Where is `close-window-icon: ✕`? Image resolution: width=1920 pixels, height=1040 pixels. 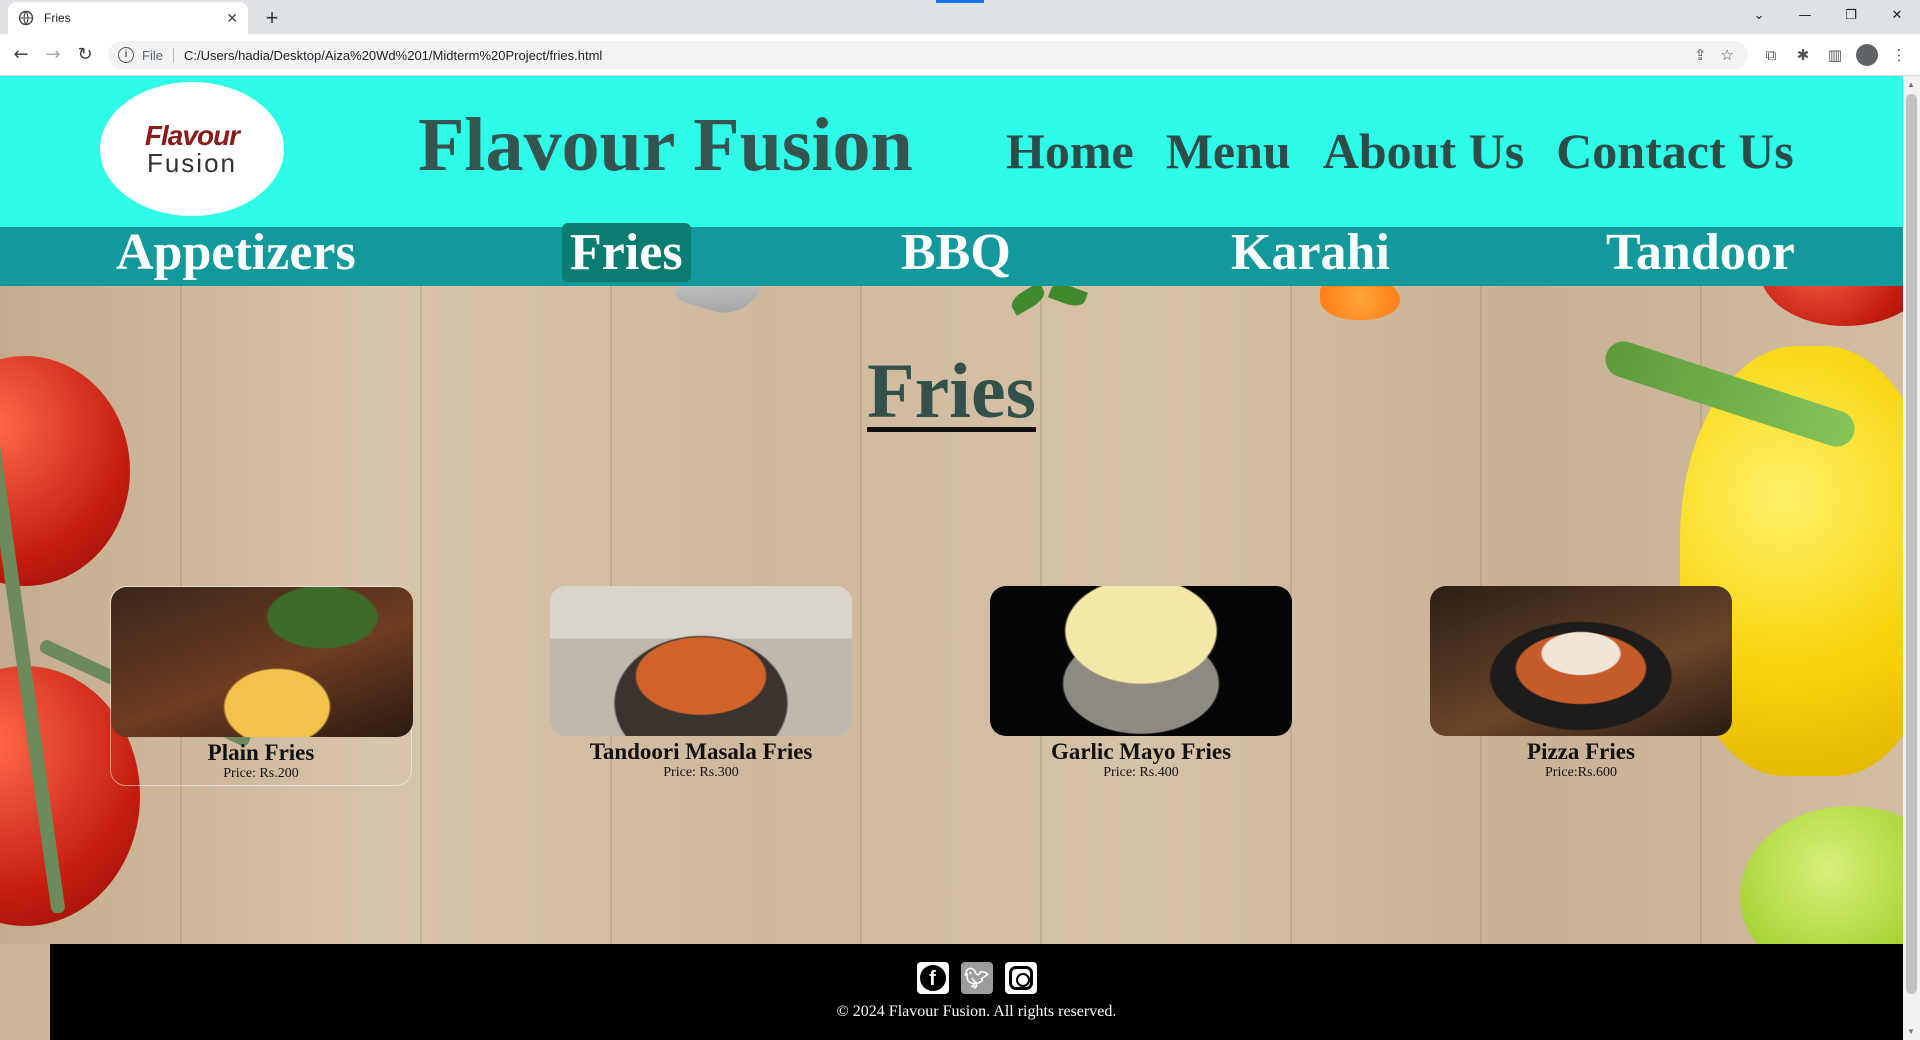
close-window-icon: ✕ is located at coordinates (1897, 15).